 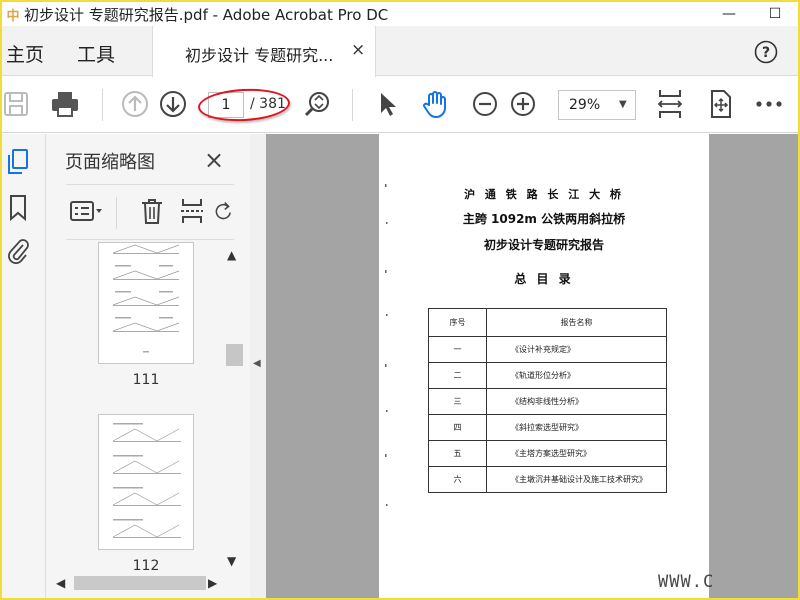 What do you see at coordinates (686, 582) in the screenshot?
I see `site-watermark: WWW.C` at bounding box center [686, 582].